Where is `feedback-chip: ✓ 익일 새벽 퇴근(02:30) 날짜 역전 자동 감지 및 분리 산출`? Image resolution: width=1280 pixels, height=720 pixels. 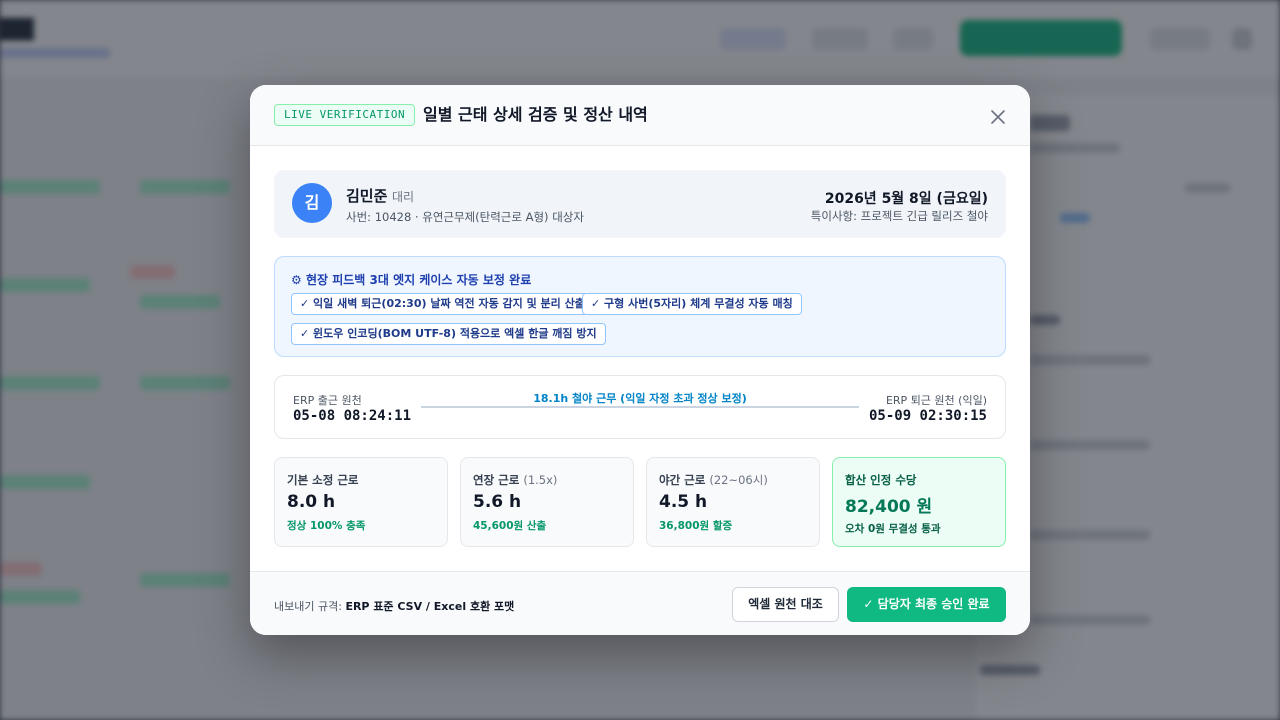
feedback-chip: ✓ 익일 새벽 퇴근(02:30) 날짜 역전 자동 감지 및 분리 산출 is located at coordinates (442, 304).